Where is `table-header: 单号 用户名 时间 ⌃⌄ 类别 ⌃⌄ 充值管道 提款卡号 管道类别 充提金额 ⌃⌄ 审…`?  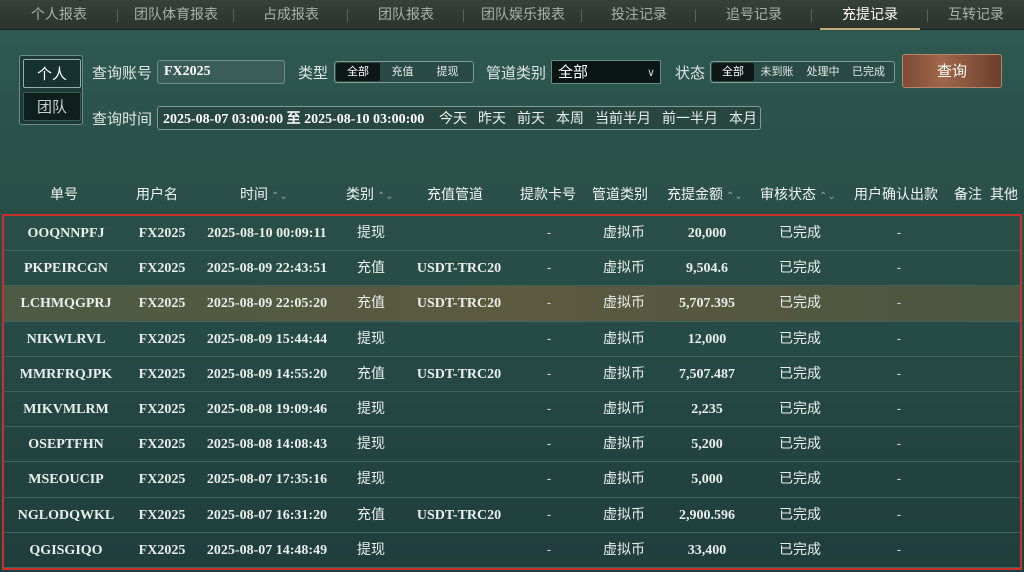 table-header: 单号 用户名 时间 ⌃⌄ 类别 ⌃⌄ 充值管道 提款卡号 管道类别 充提金额 ⌃⌄ 审… is located at coordinates (512, 193).